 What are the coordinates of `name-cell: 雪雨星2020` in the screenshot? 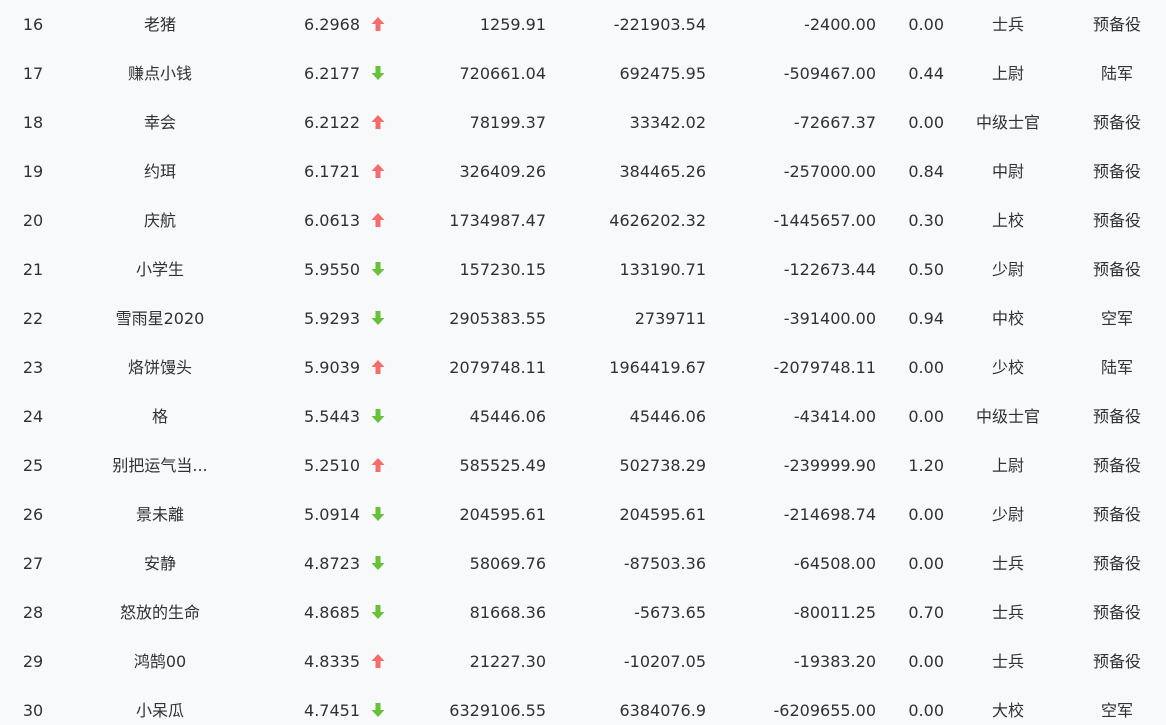 It's located at (160, 318).